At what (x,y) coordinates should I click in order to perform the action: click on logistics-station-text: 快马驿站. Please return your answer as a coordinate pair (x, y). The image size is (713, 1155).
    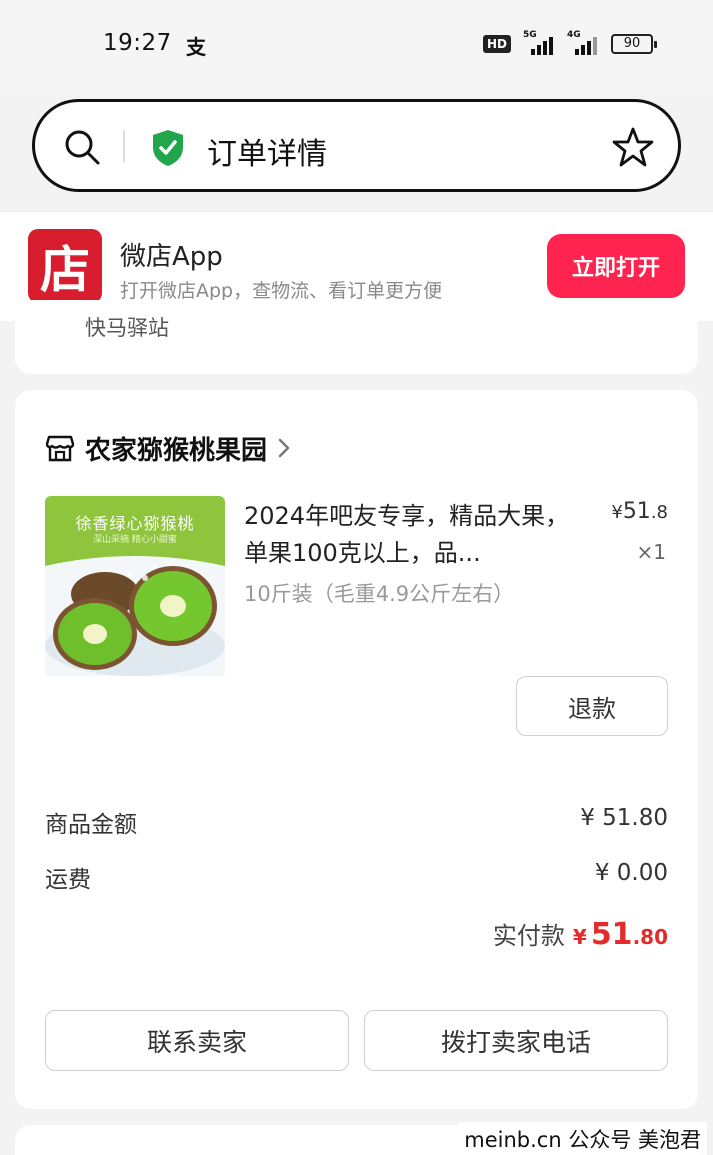
    Looking at the image, I should click on (127, 328).